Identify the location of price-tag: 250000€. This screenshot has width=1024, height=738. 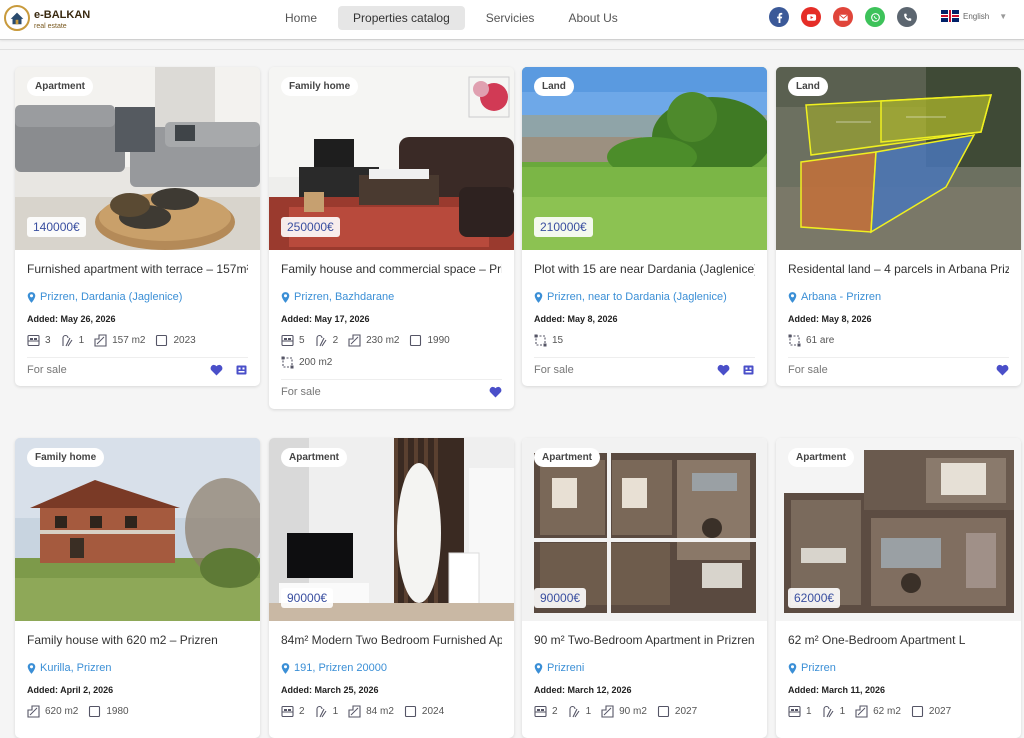
(310, 227).